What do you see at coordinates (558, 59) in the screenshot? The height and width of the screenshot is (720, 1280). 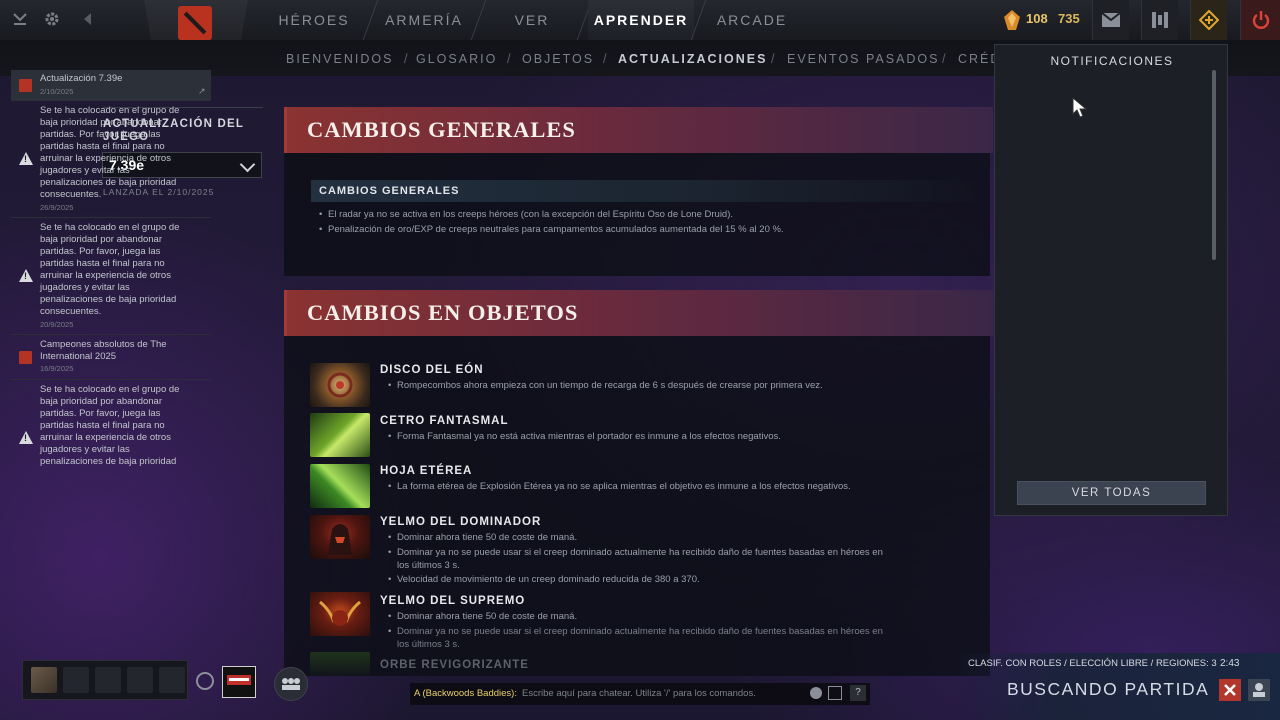 I see `subnav-items: OBJETOS` at bounding box center [558, 59].